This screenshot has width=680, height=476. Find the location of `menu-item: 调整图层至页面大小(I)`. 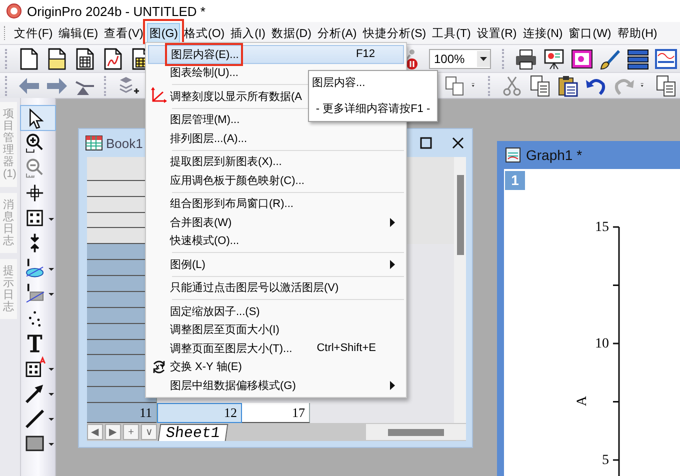

menu-item: 调整图层至页面大小(I) is located at coordinates (276, 329).